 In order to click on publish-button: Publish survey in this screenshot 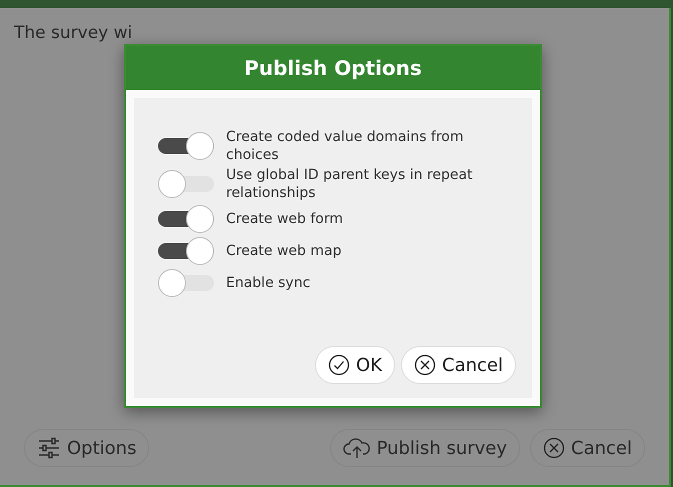, I will do `click(425, 448)`.